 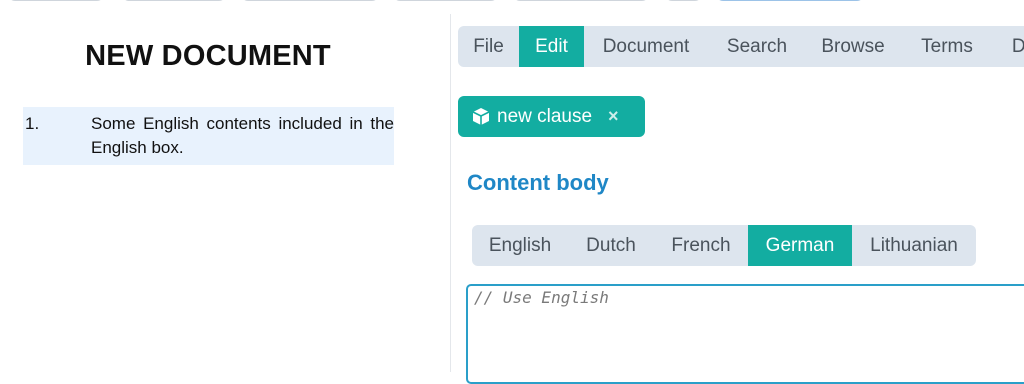 I want to click on document-title: NEW DOCUMENT, so click(x=208, y=56).